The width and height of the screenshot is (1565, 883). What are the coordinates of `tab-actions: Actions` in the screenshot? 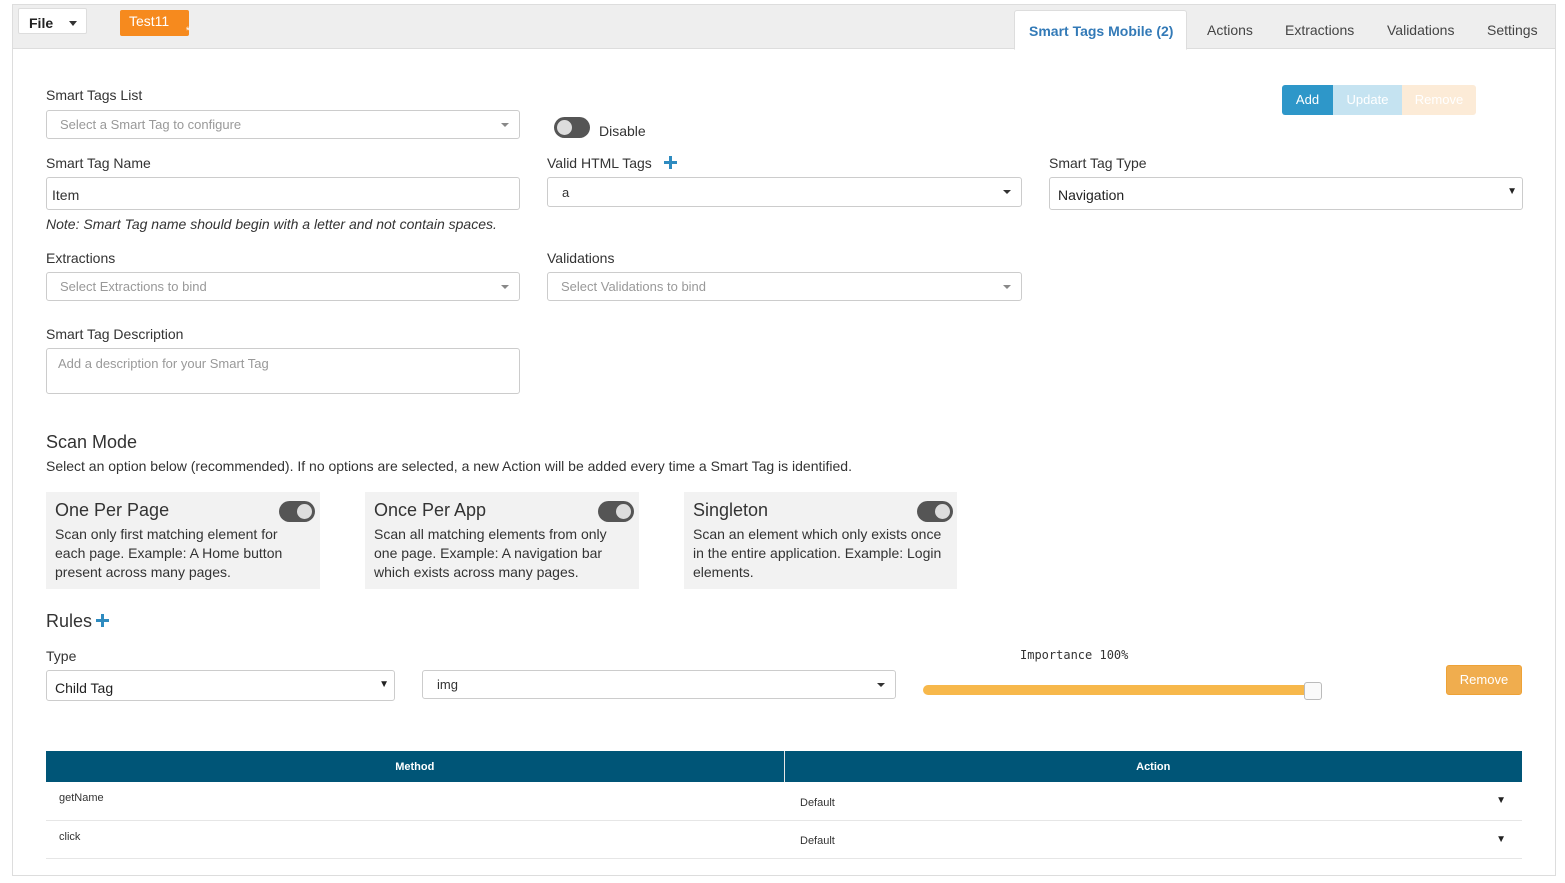 It's located at (1230, 27).